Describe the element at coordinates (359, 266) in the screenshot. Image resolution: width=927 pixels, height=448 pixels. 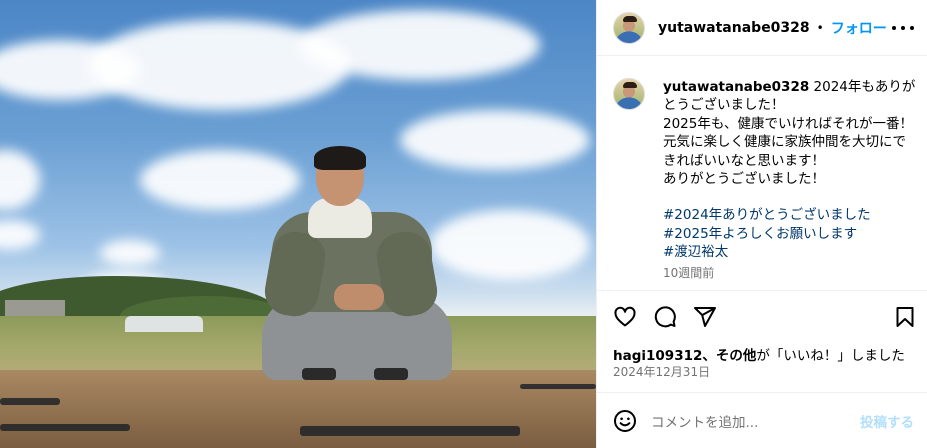
I see `person` at that location.